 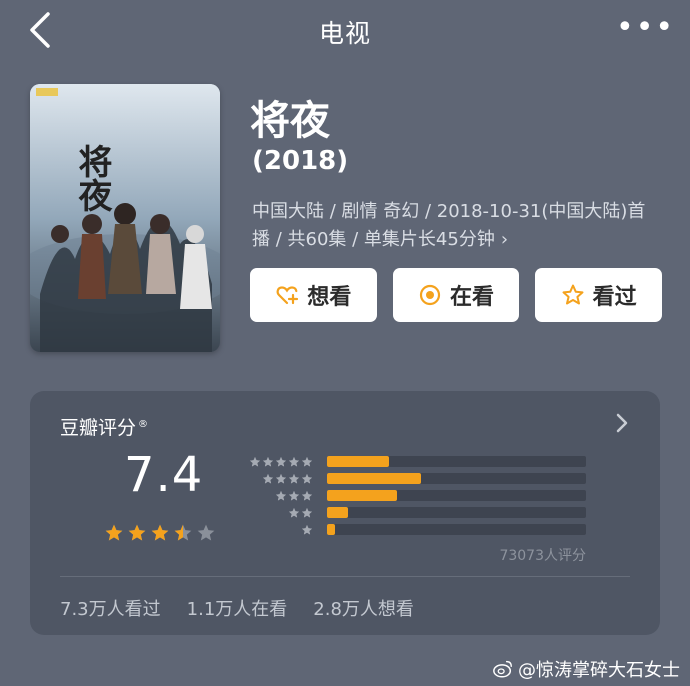 I want to click on want-to-watch-label: 想看, so click(x=329, y=297).